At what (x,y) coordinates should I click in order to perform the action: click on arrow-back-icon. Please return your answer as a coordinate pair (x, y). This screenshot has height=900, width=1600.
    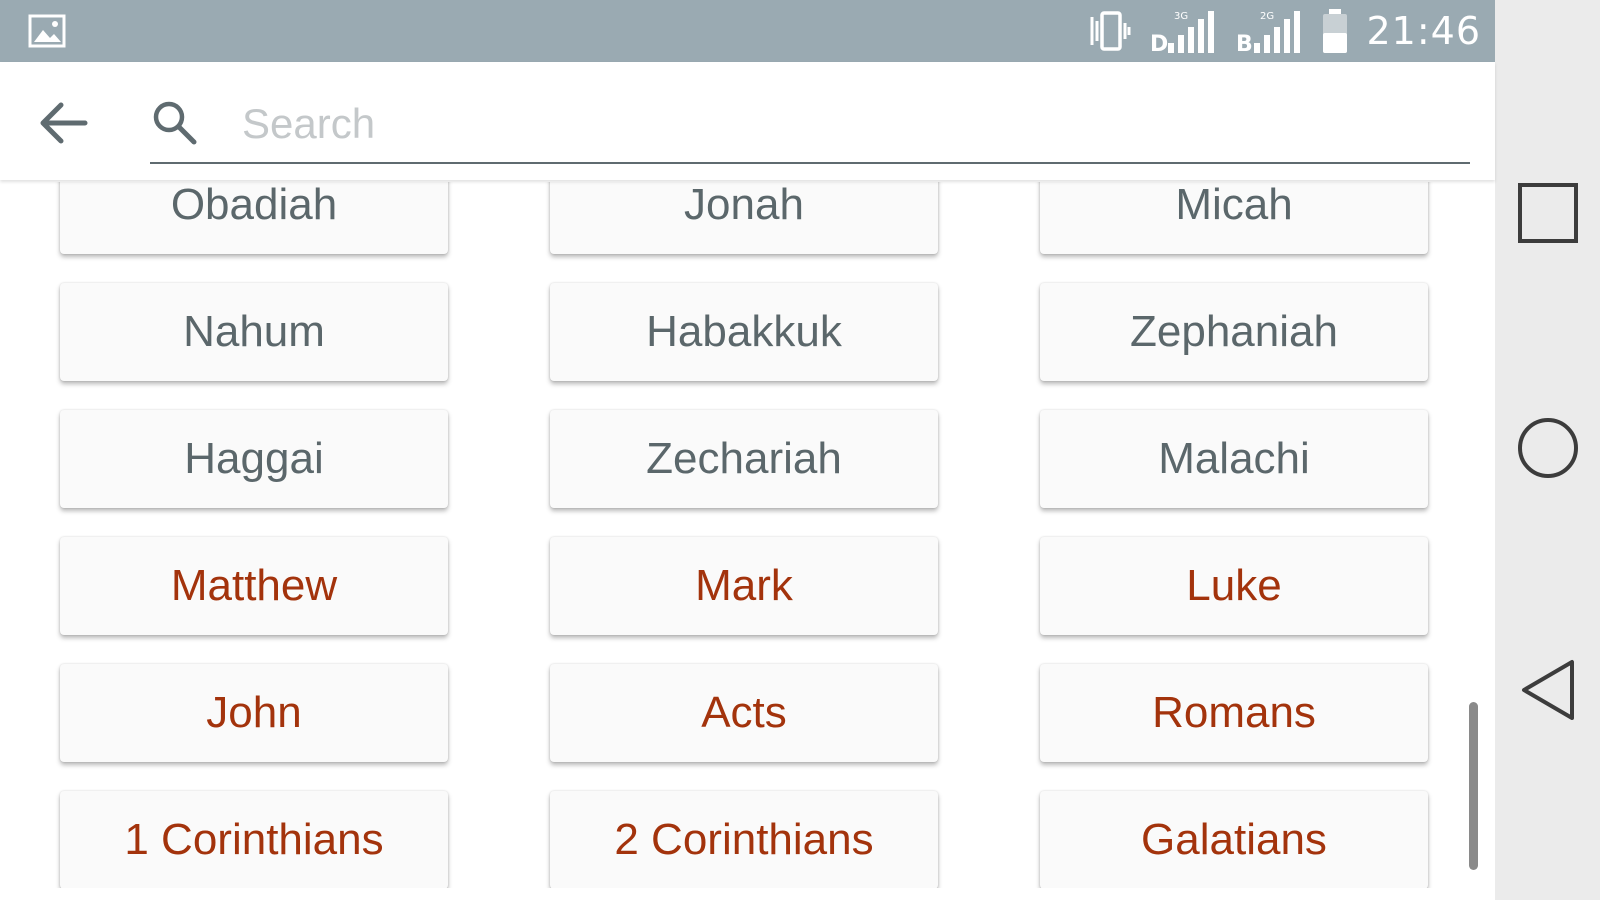
    Looking at the image, I should click on (64, 123).